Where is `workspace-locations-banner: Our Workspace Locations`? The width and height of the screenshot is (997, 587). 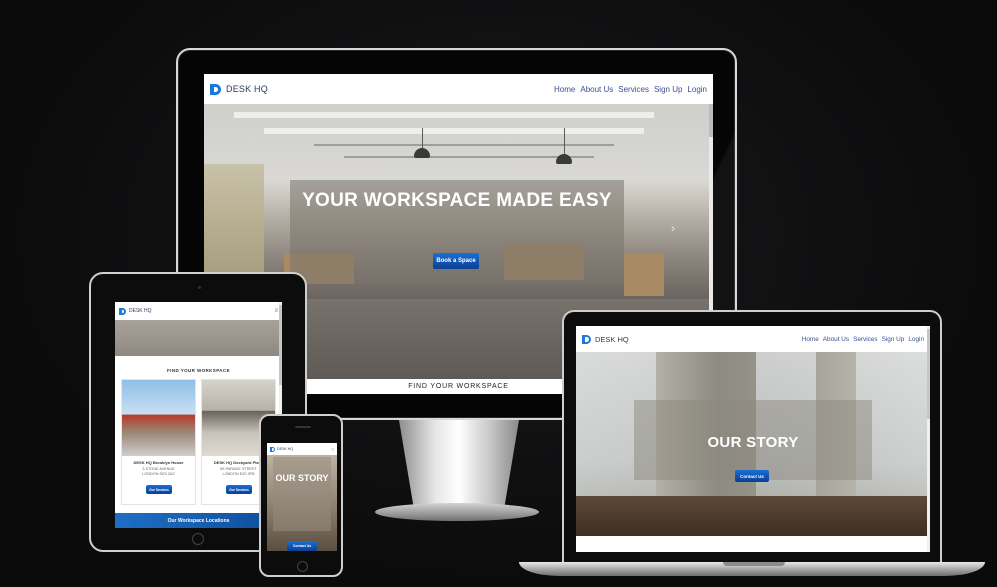 workspace-locations-banner: Our Workspace Locations is located at coordinates (198, 520).